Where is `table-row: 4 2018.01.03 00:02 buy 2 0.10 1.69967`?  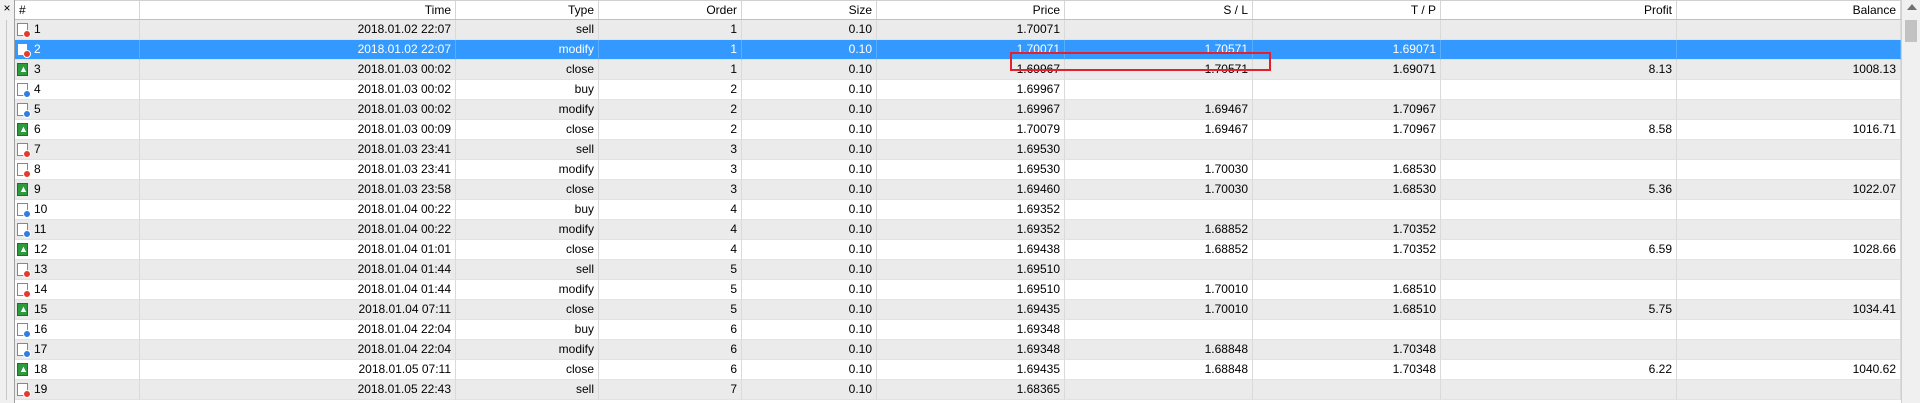
table-row: 4 2018.01.03 00:02 buy 2 0.10 1.69967 is located at coordinates (958, 90).